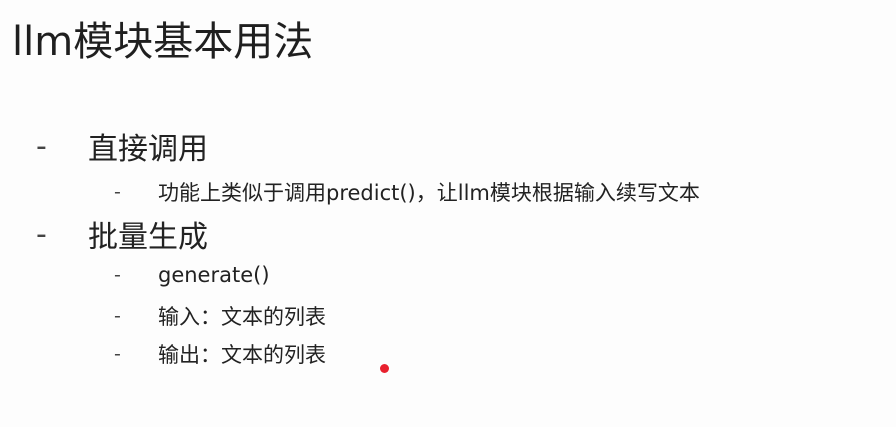  Describe the element at coordinates (163, 42) in the screenshot. I see `slide-title: llm模块基本用法` at that location.